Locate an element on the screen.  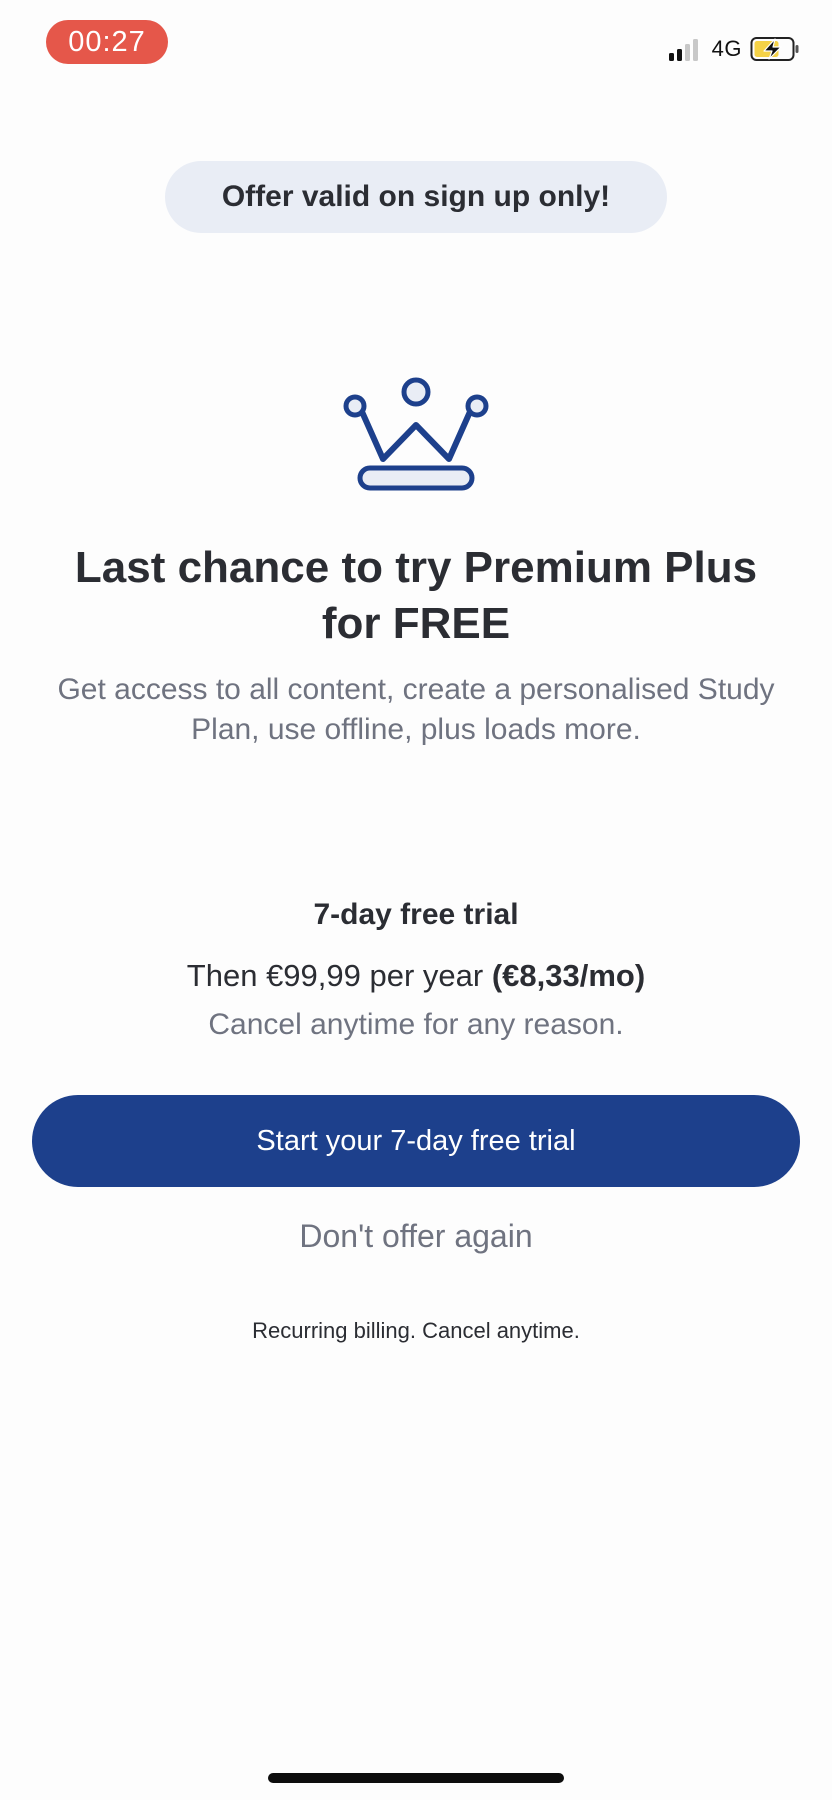
price-line: Then €99,99 per year (€8,33/mo) is located at coordinates (416, 976).